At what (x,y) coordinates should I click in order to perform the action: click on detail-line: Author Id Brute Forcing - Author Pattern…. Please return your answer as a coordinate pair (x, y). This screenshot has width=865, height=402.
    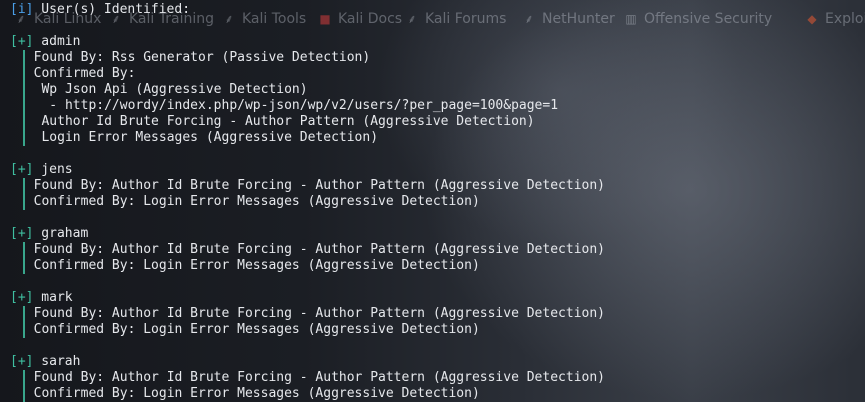
    Looking at the image, I should click on (276, 121).